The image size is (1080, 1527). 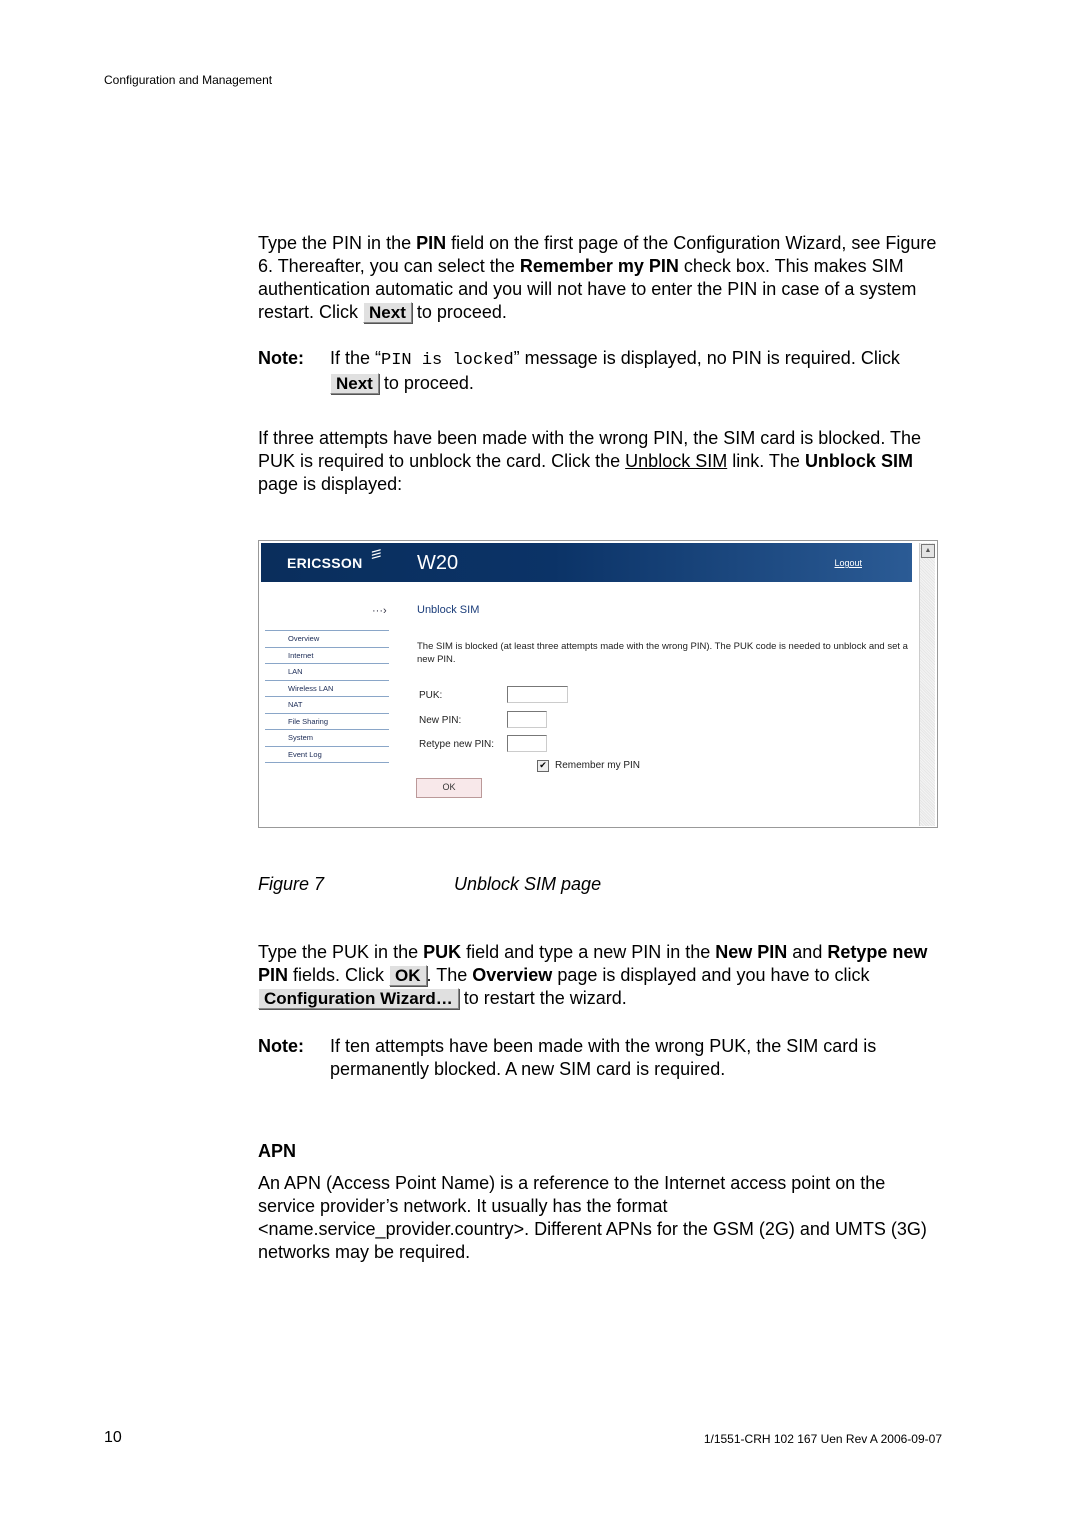 What do you see at coordinates (277, 1151) in the screenshot?
I see `section-heading-apn: APN` at bounding box center [277, 1151].